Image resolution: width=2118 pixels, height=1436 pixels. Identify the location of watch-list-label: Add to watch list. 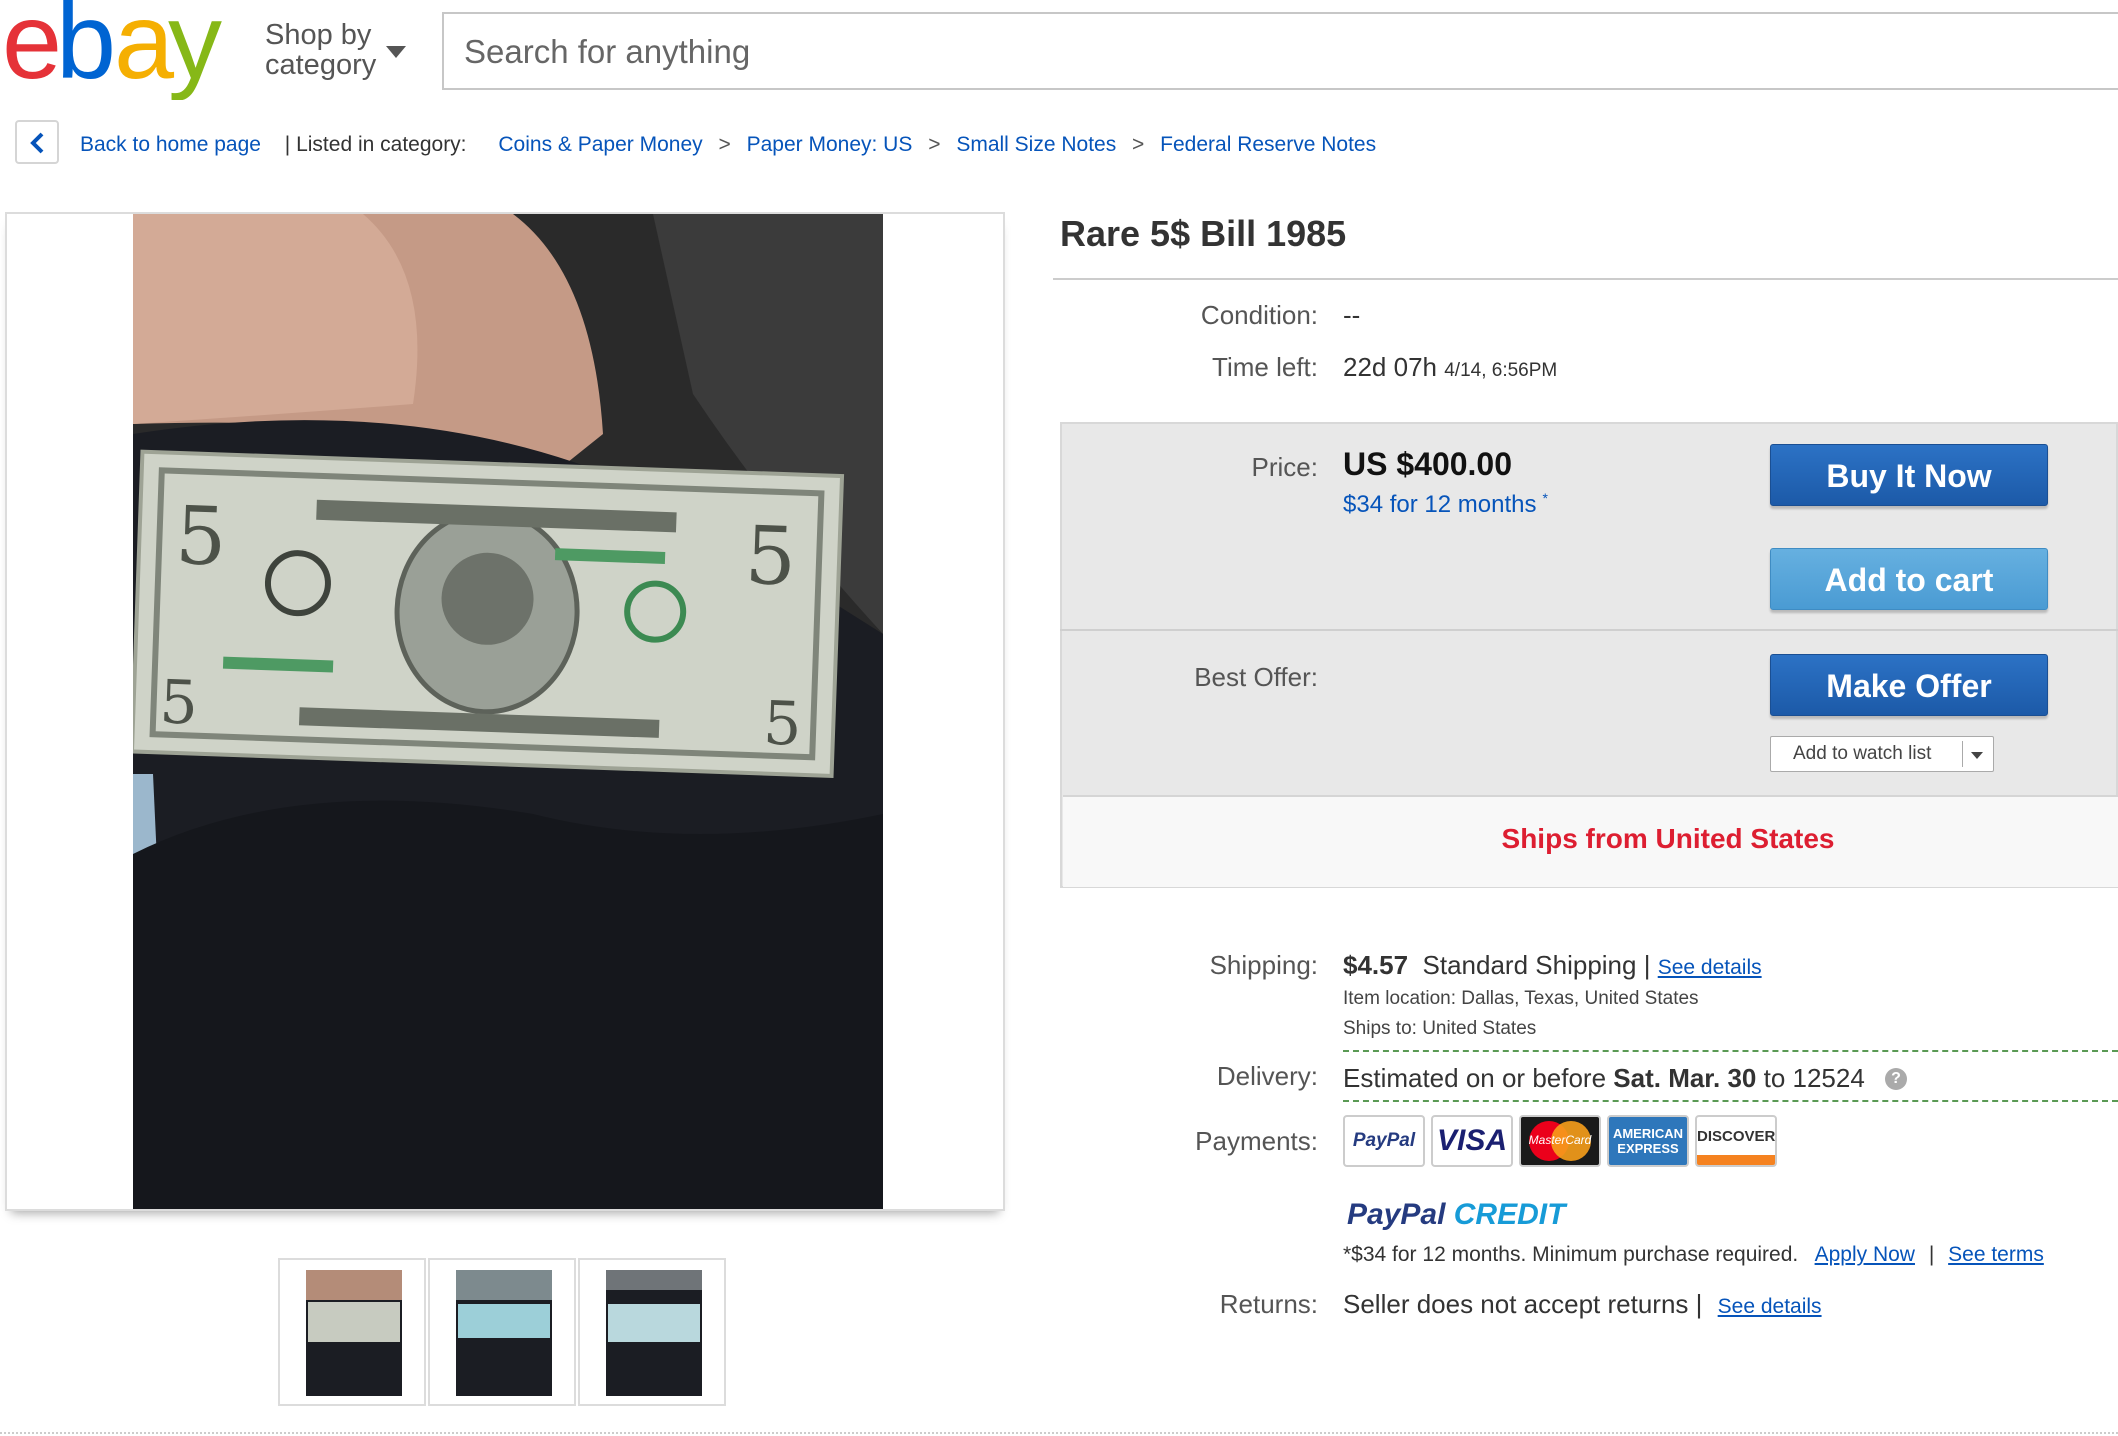
(1862, 753).